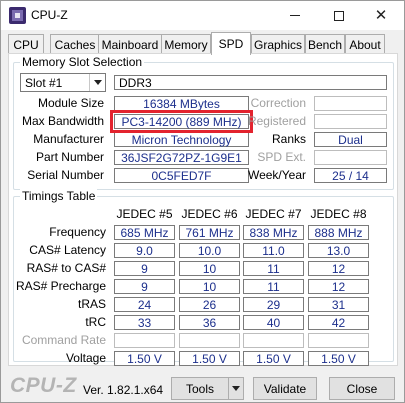 This screenshot has width=405, height=403. I want to click on ranks-value: Dual, so click(350, 139).